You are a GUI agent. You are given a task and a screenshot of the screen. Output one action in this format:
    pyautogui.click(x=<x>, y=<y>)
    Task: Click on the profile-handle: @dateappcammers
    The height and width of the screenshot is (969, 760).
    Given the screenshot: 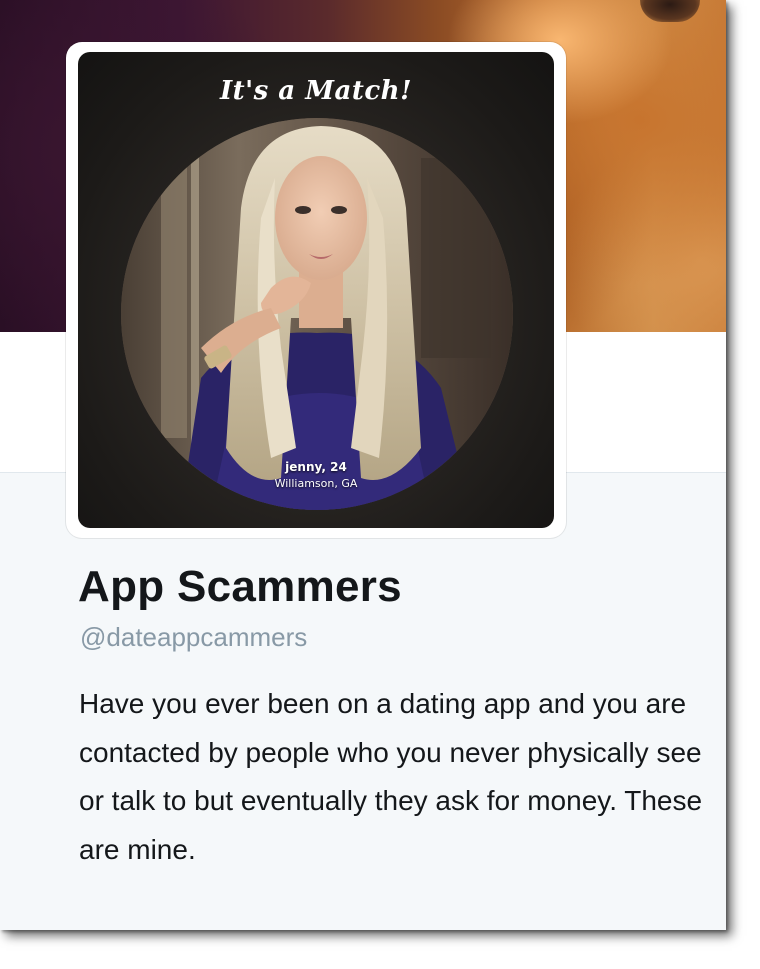 What is the action you would take?
    pyautogui.click(x=193, y=637)
    